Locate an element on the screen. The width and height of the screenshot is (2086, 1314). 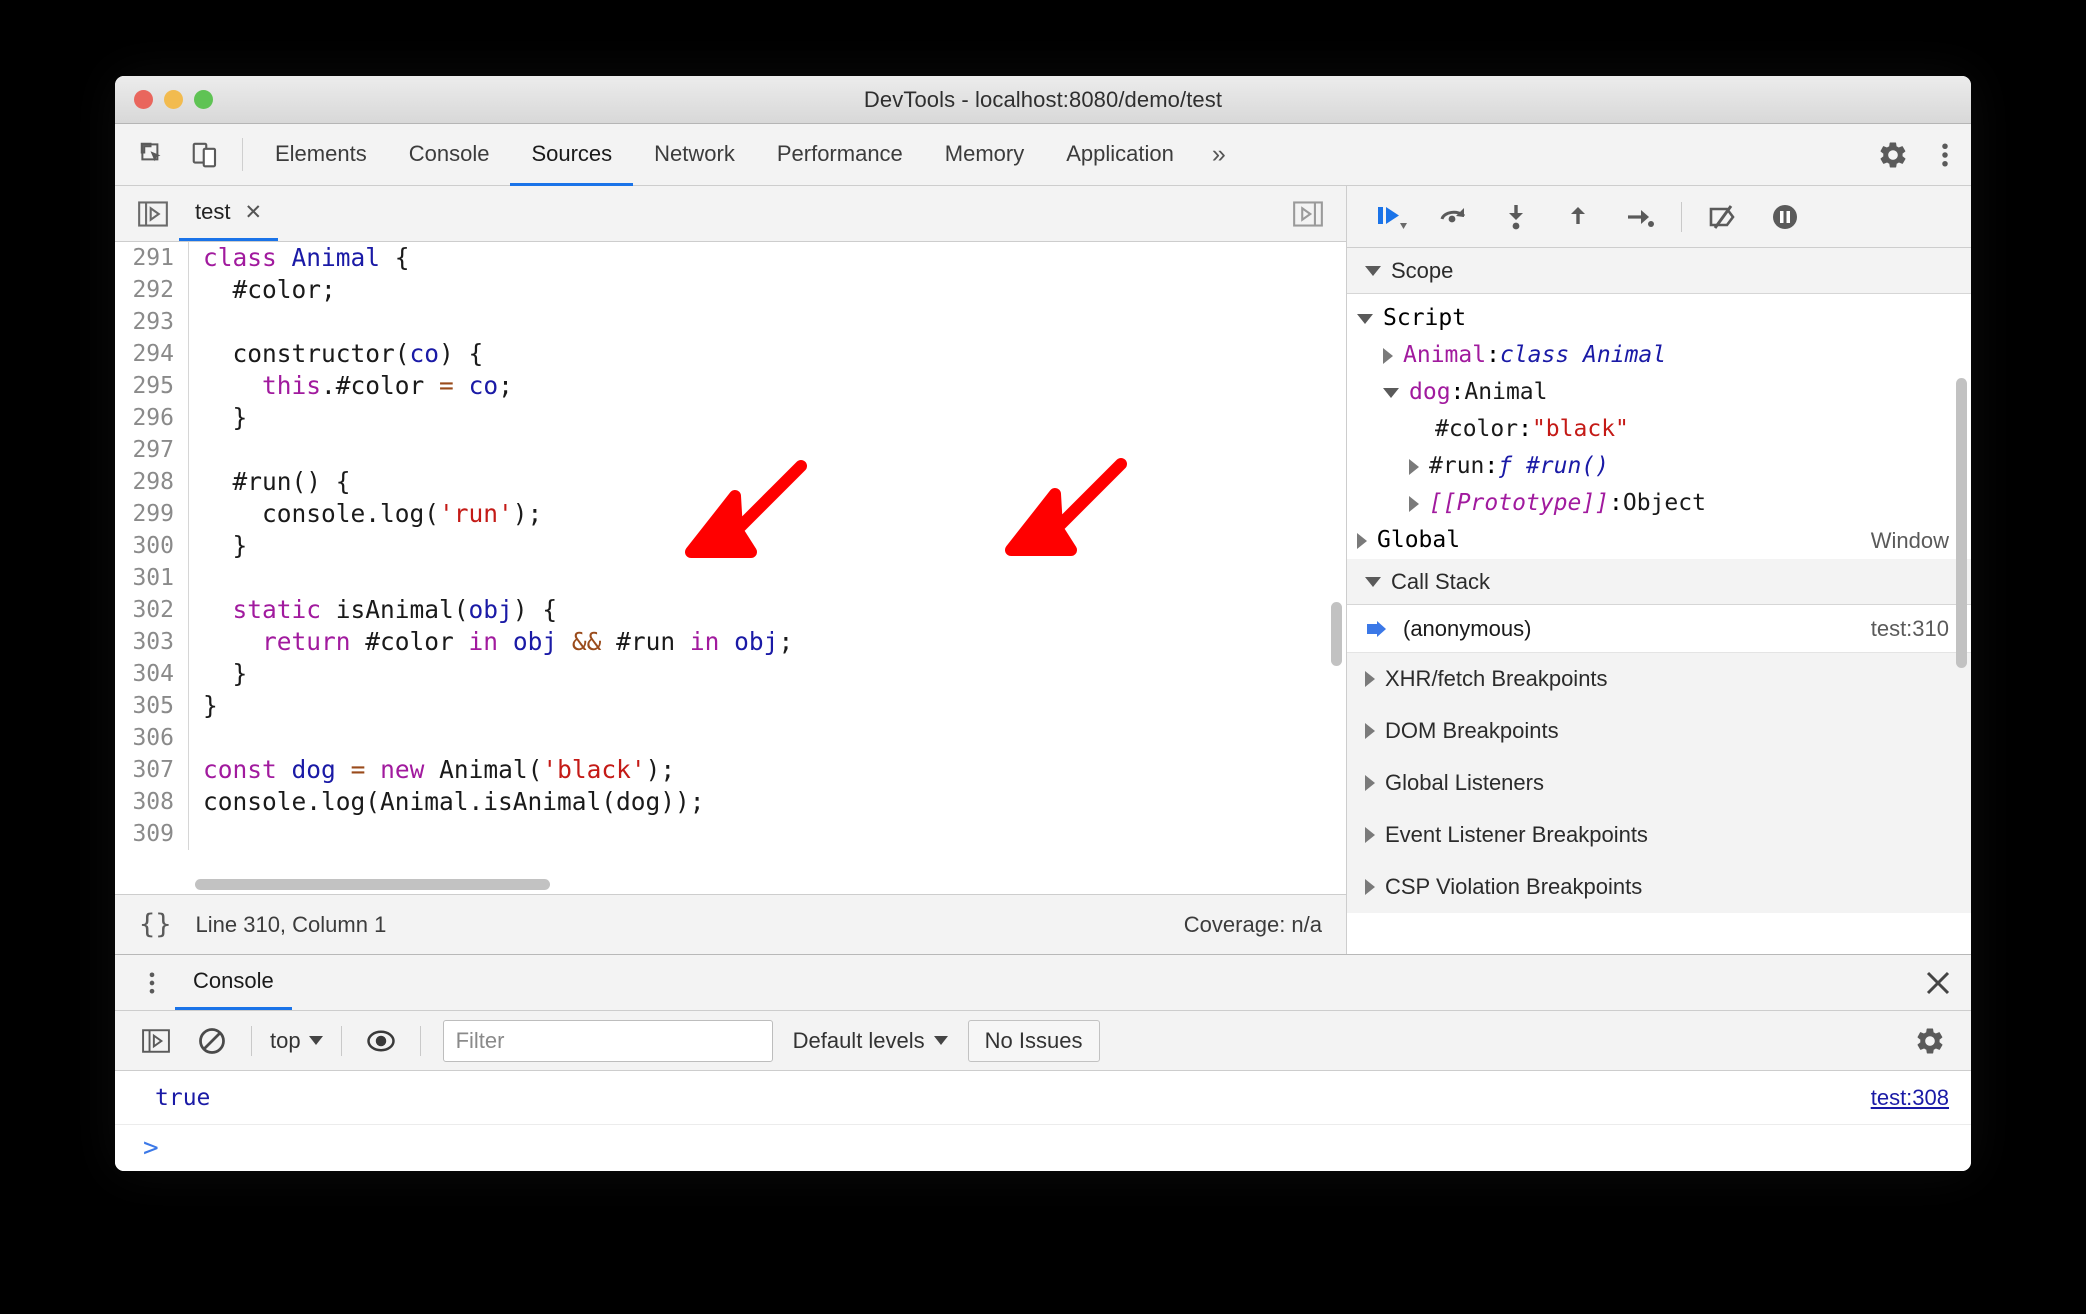
scope-property-row: dog: Animal is located at coordinates (1659, 392).